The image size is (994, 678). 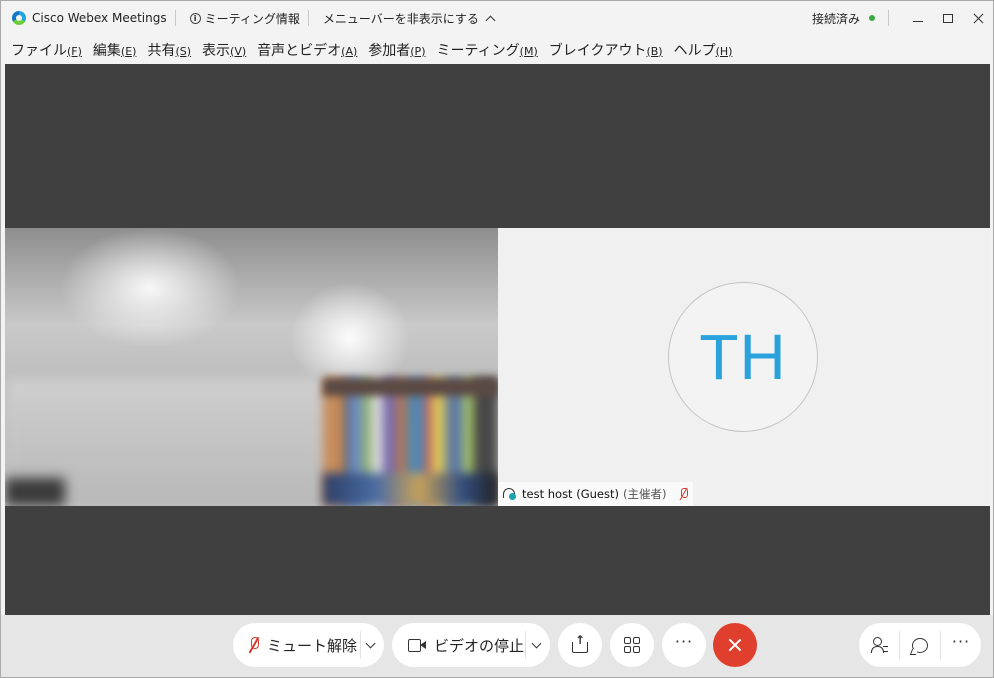 What do you see at coordinates (74, 51) in the screenshot?
I see `menu-file-accel: (F)` at bounding box center [74, 51].